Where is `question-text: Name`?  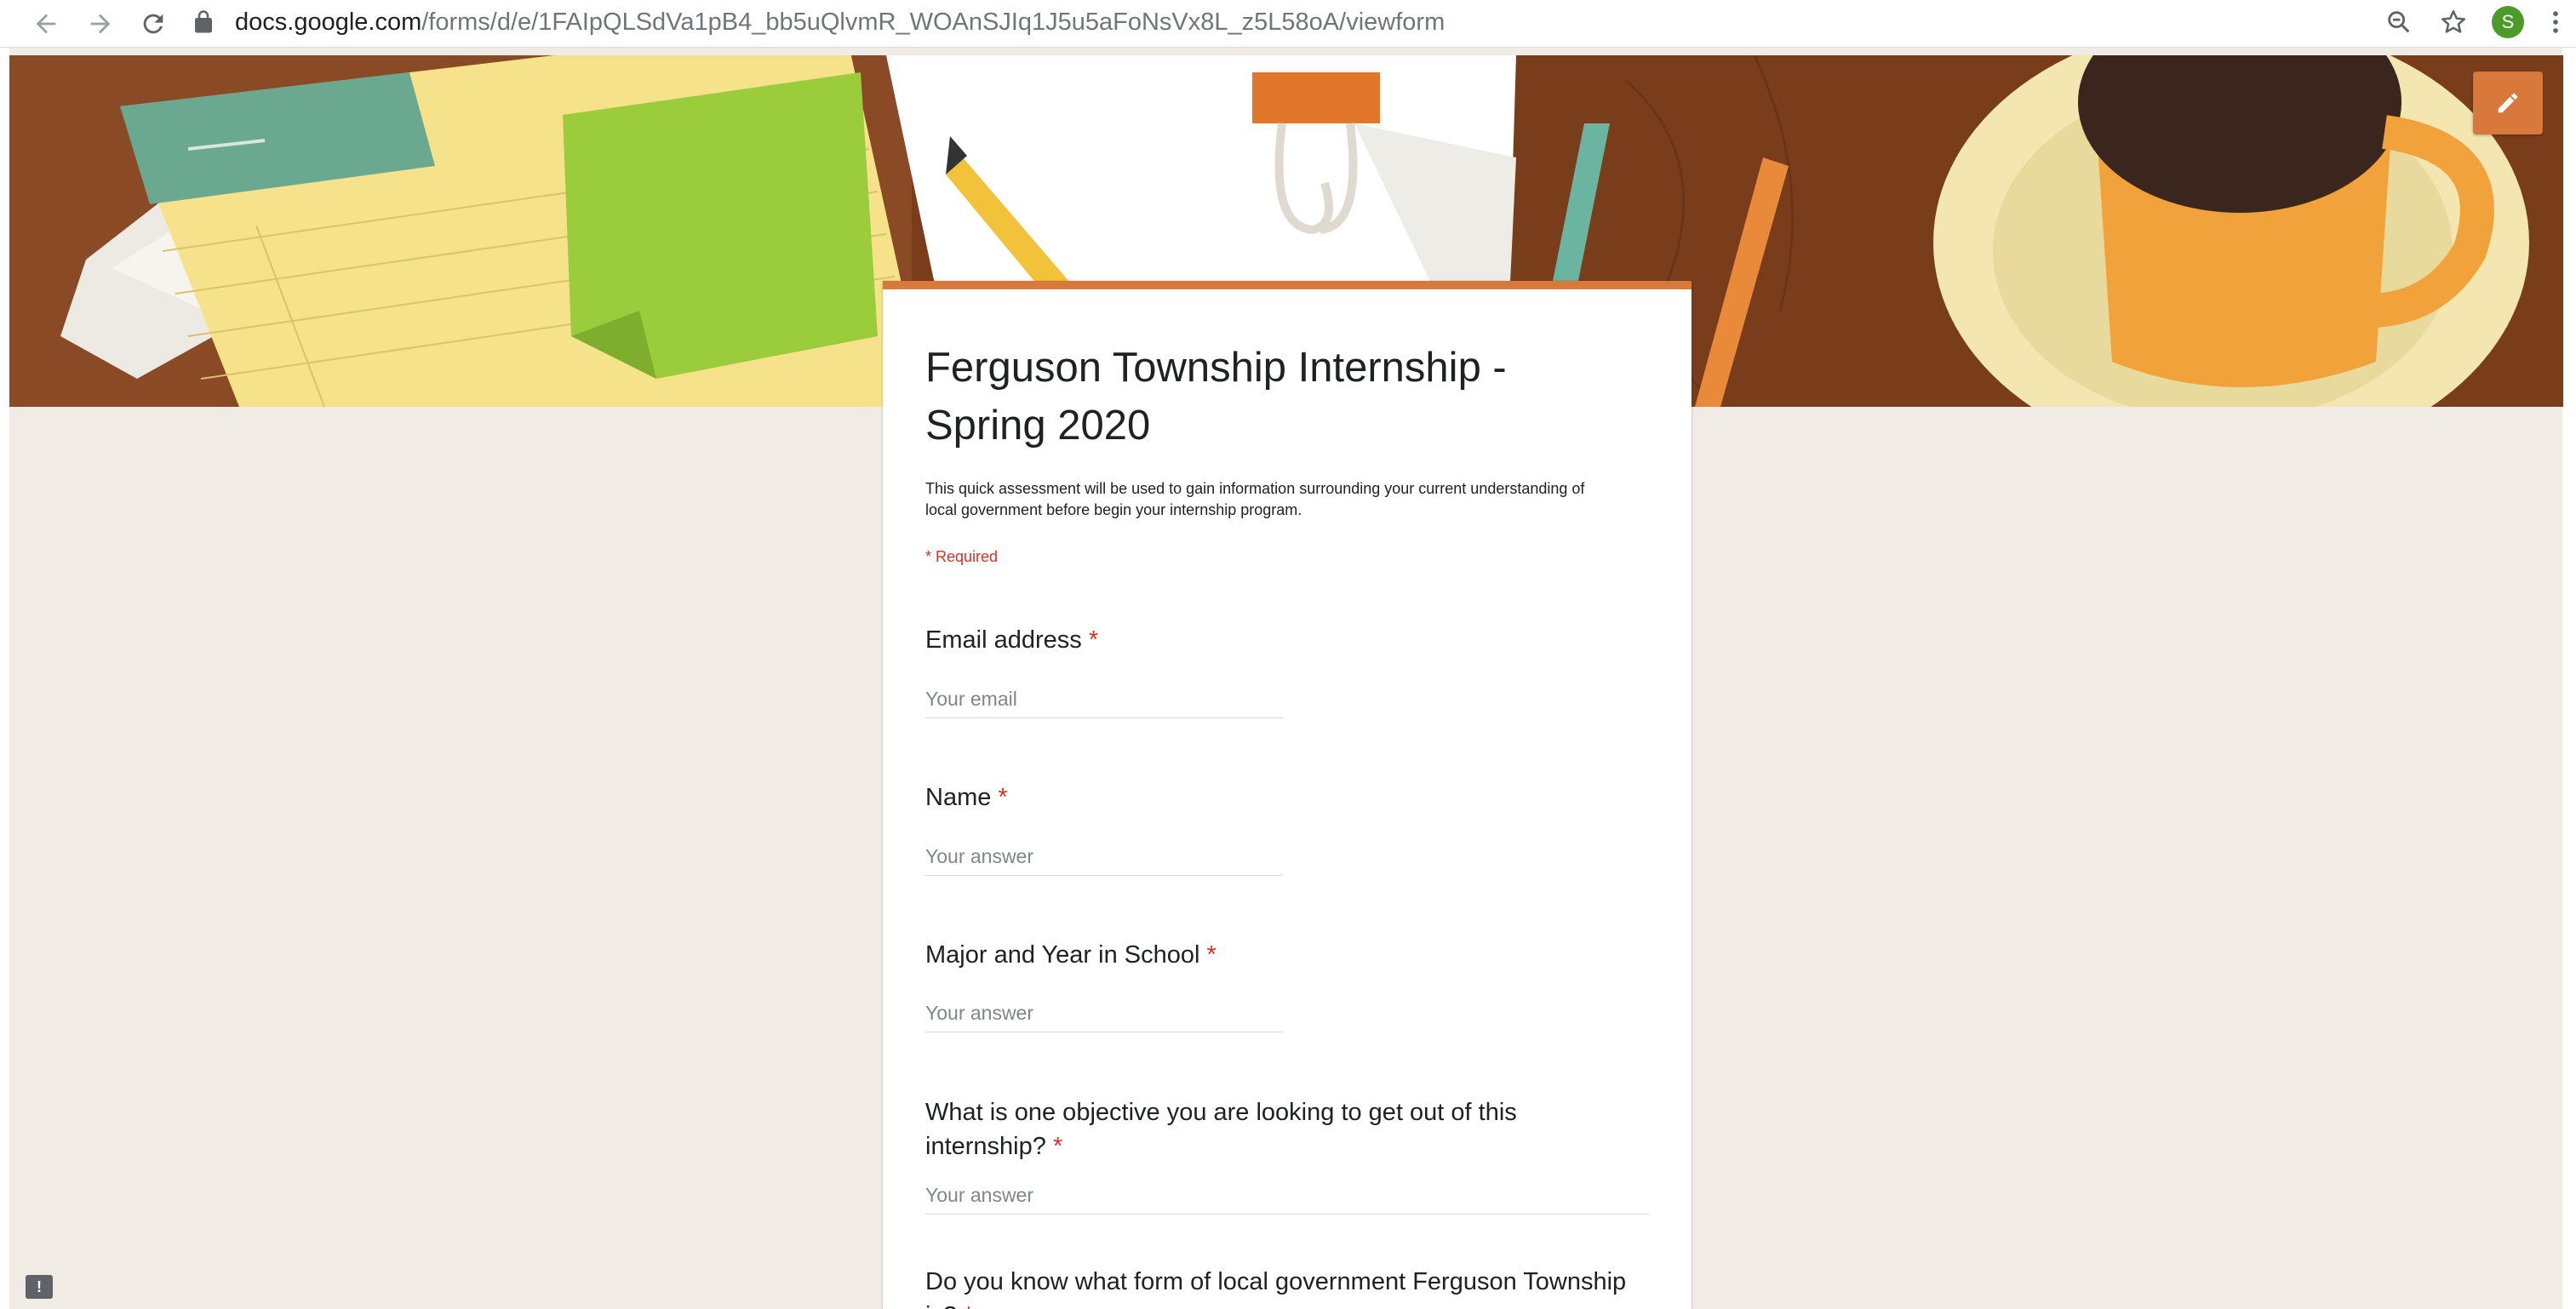 question-text: Name is located at coordinates (959, 798).